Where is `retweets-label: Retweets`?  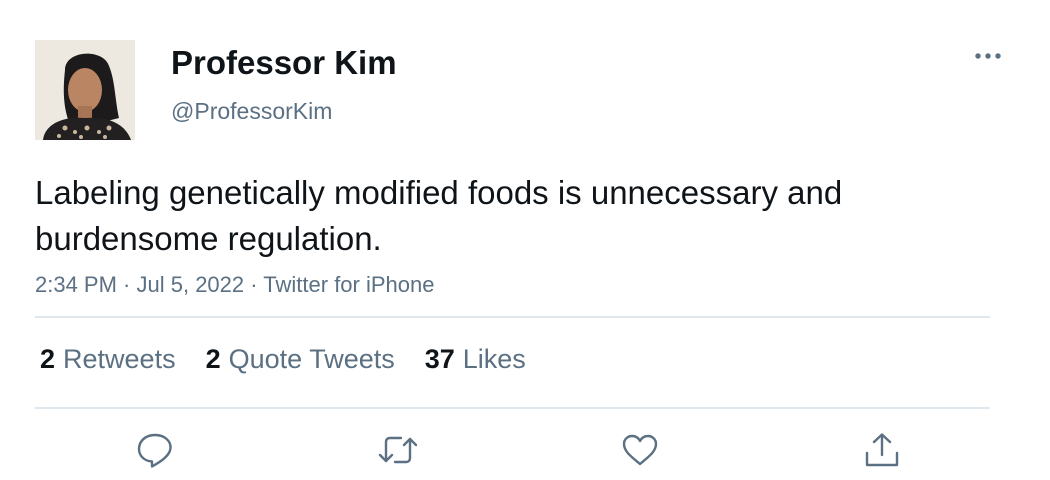
retweets-label: Retweets is located at coordinates (119, 359).